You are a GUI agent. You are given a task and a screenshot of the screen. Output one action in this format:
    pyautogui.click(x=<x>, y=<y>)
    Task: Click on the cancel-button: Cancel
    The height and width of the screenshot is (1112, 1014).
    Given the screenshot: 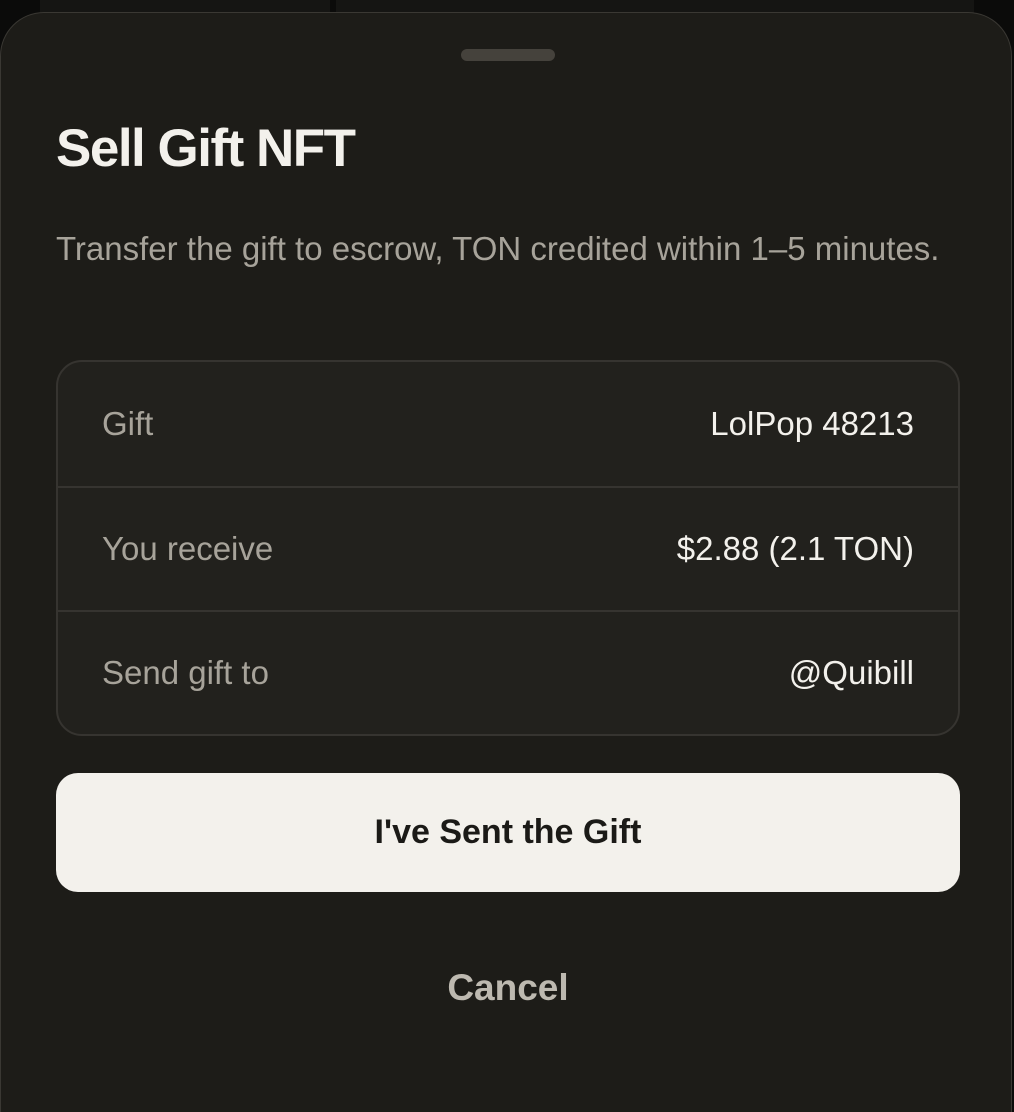 What is the action you would take?
    pyautogui.click(x=508, y=988)
    